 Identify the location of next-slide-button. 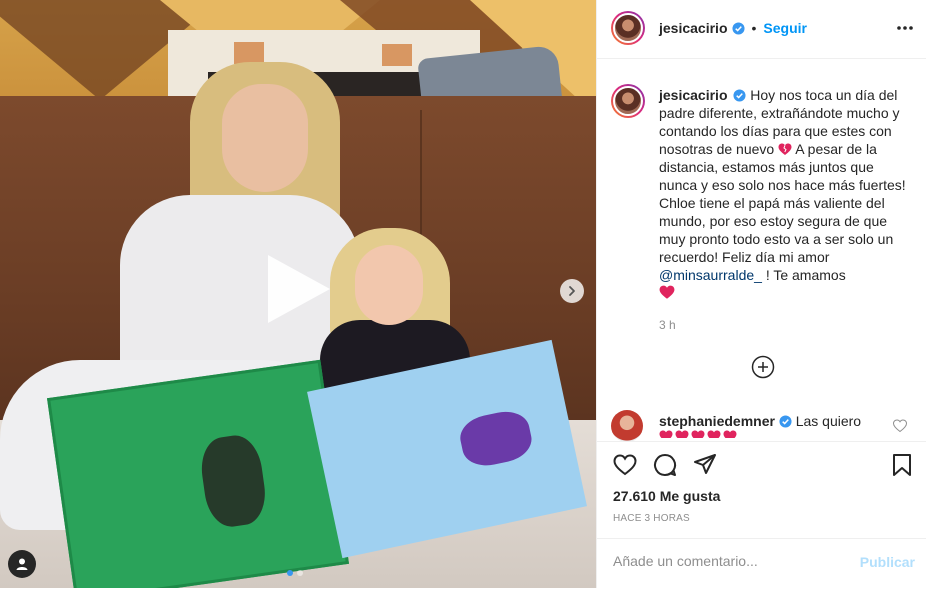
(572, 291).